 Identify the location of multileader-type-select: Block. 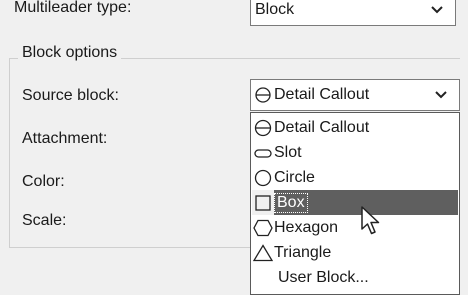
(353, 13).